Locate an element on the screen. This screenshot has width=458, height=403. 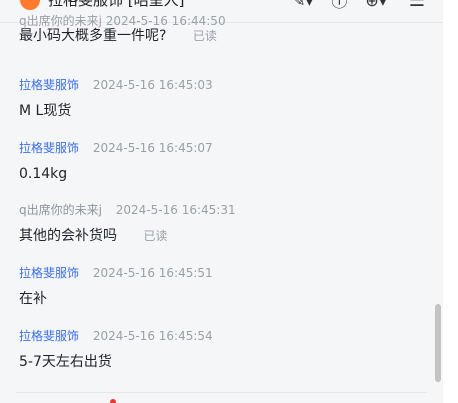
sender-name: q出席你的未来j is located at coordinates (60, 210).